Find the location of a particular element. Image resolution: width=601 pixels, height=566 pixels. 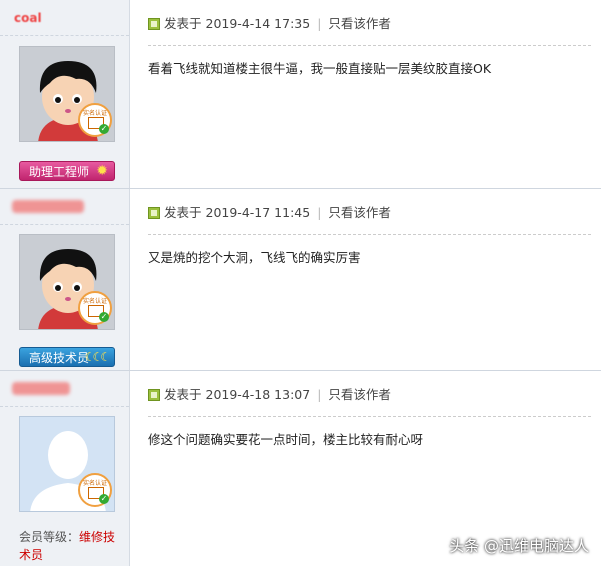

moon-icon: ☾☾☾ is located at coordinates (97, 357).